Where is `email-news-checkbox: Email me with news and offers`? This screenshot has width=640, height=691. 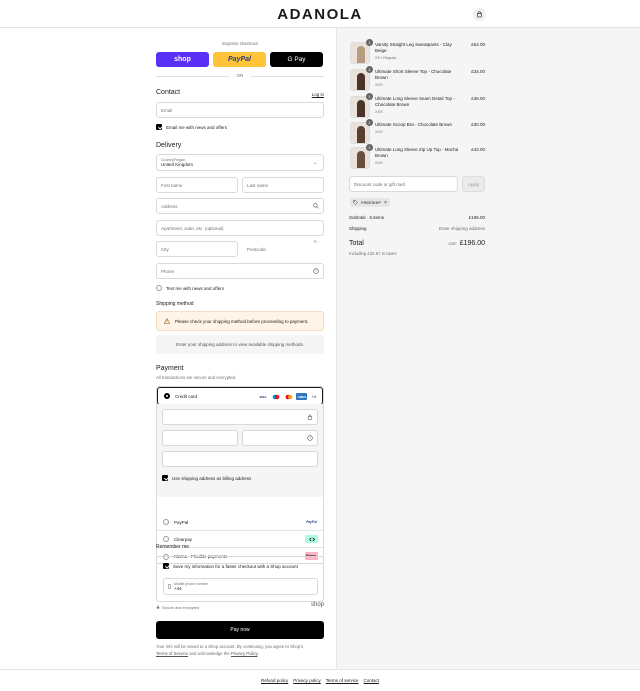
email-news-checkbox: Email me with news and offers is located at coordinates (191, 127).